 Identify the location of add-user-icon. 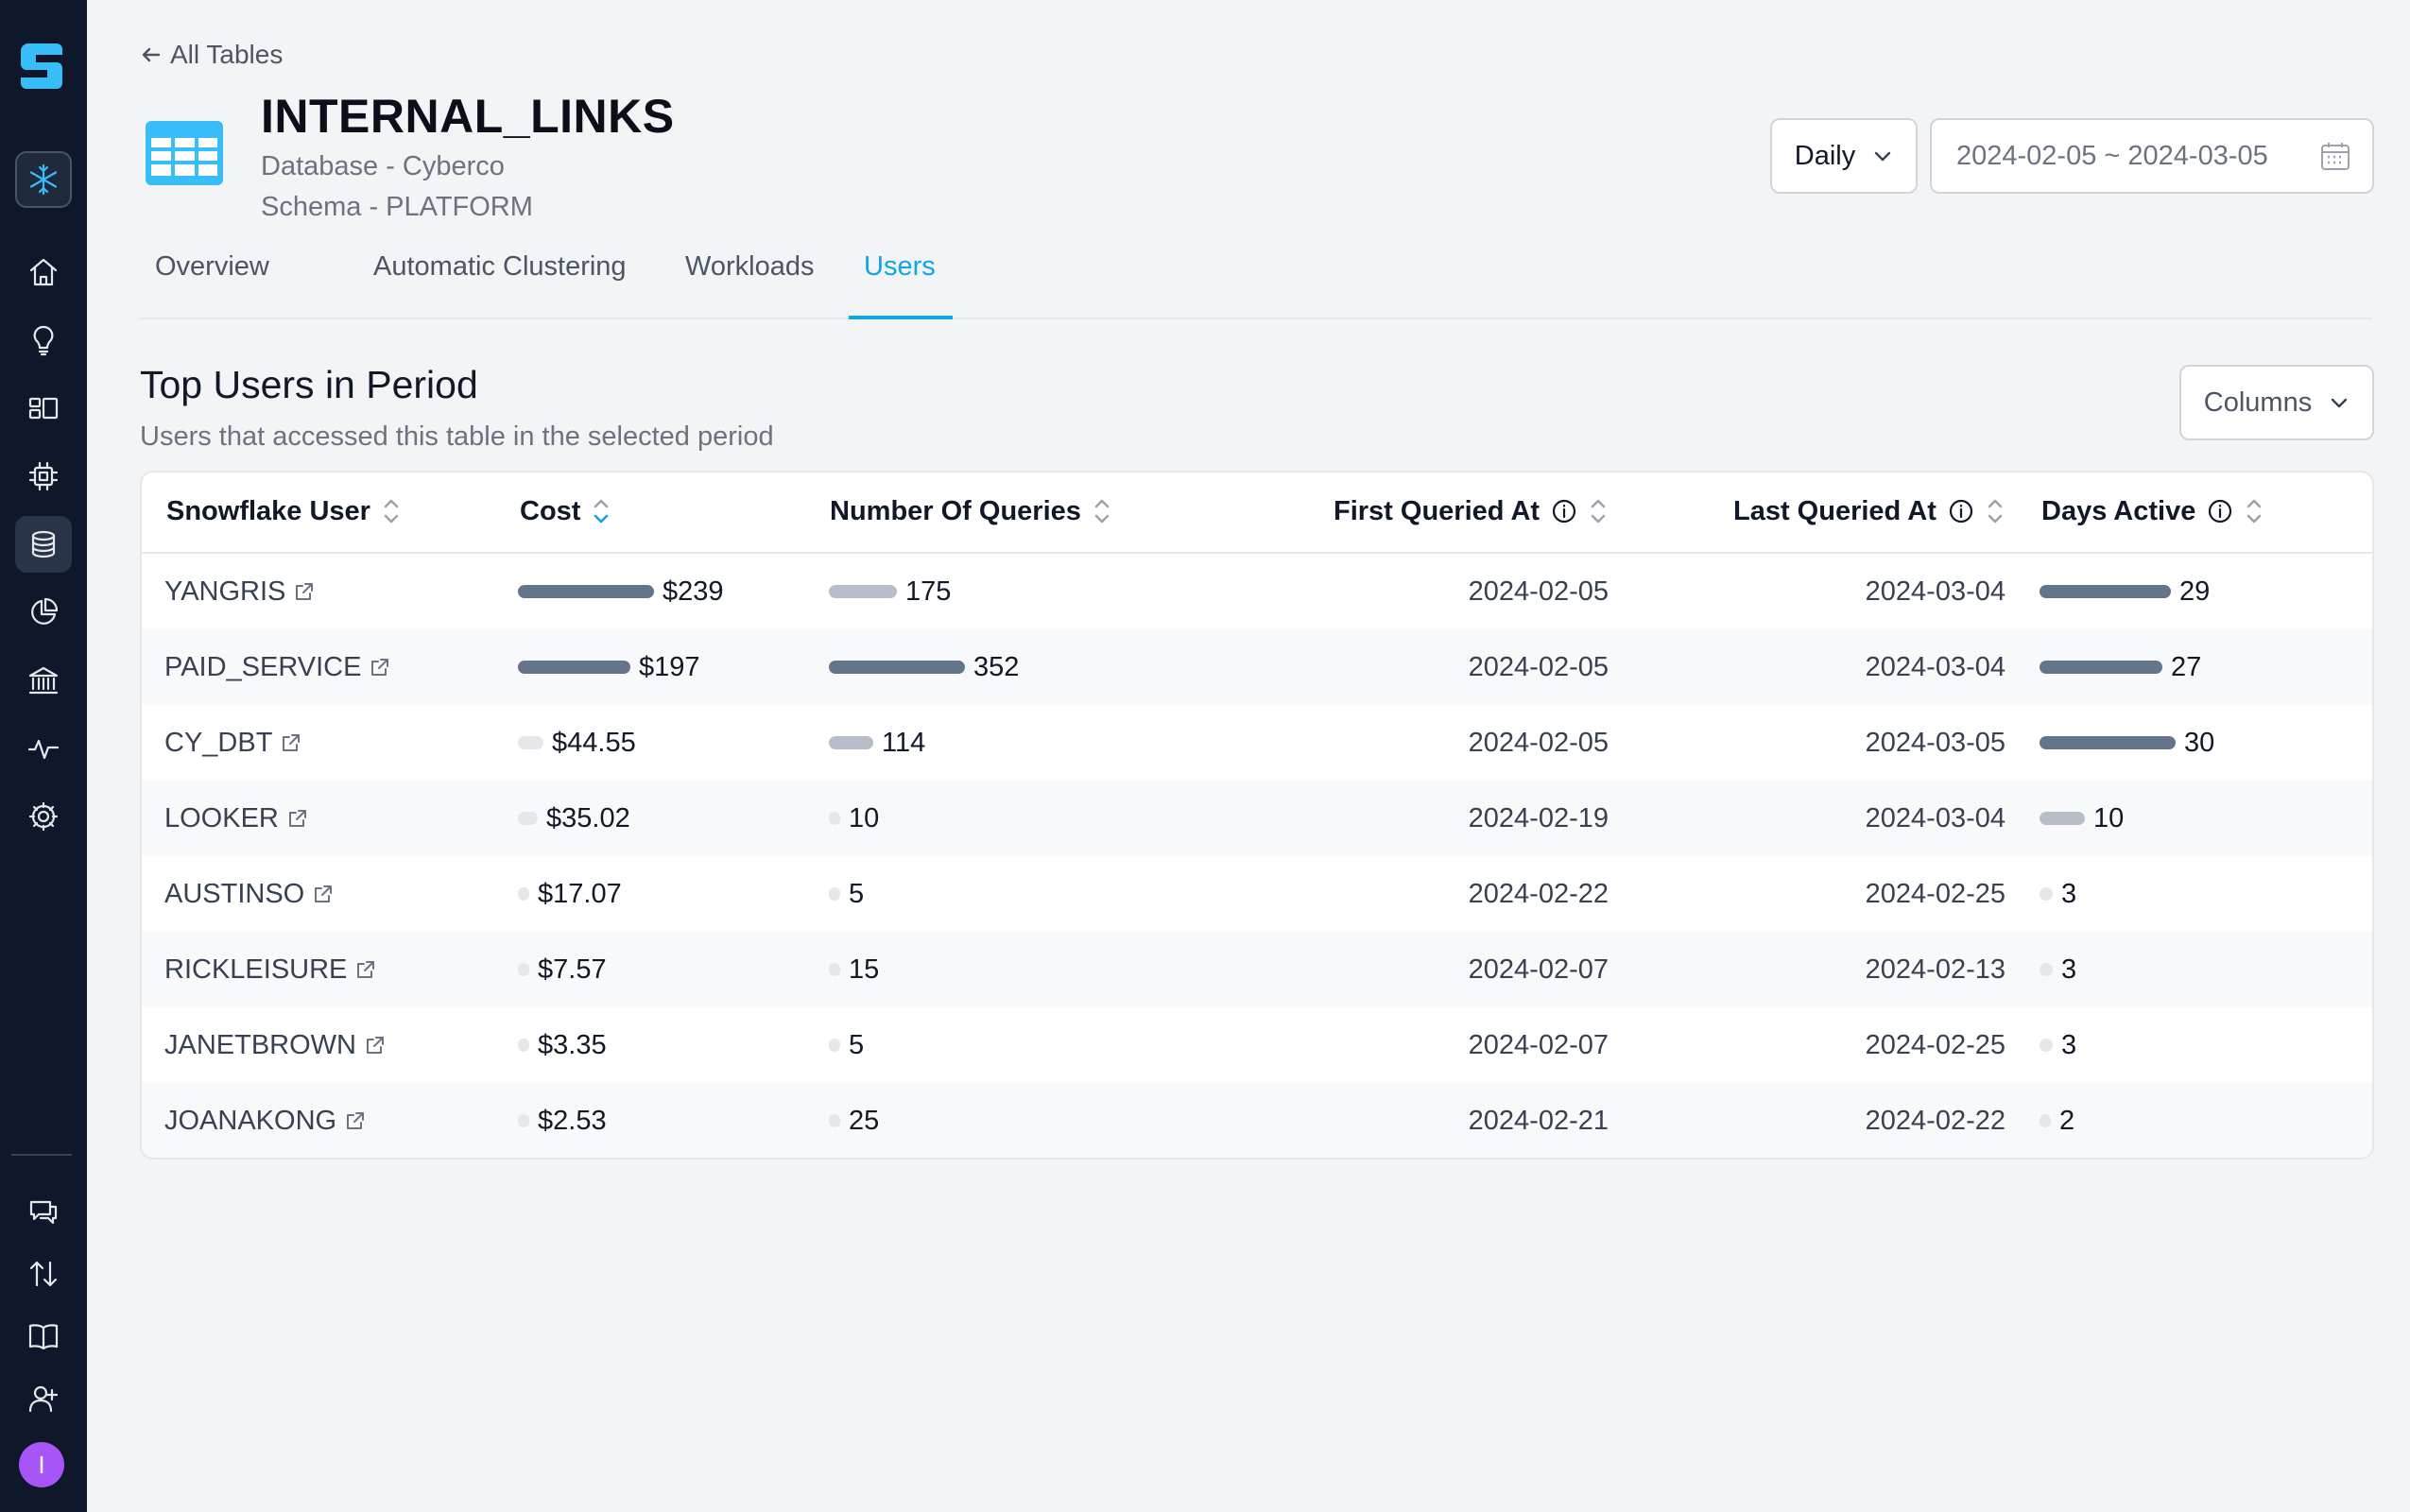
(43, 1398).